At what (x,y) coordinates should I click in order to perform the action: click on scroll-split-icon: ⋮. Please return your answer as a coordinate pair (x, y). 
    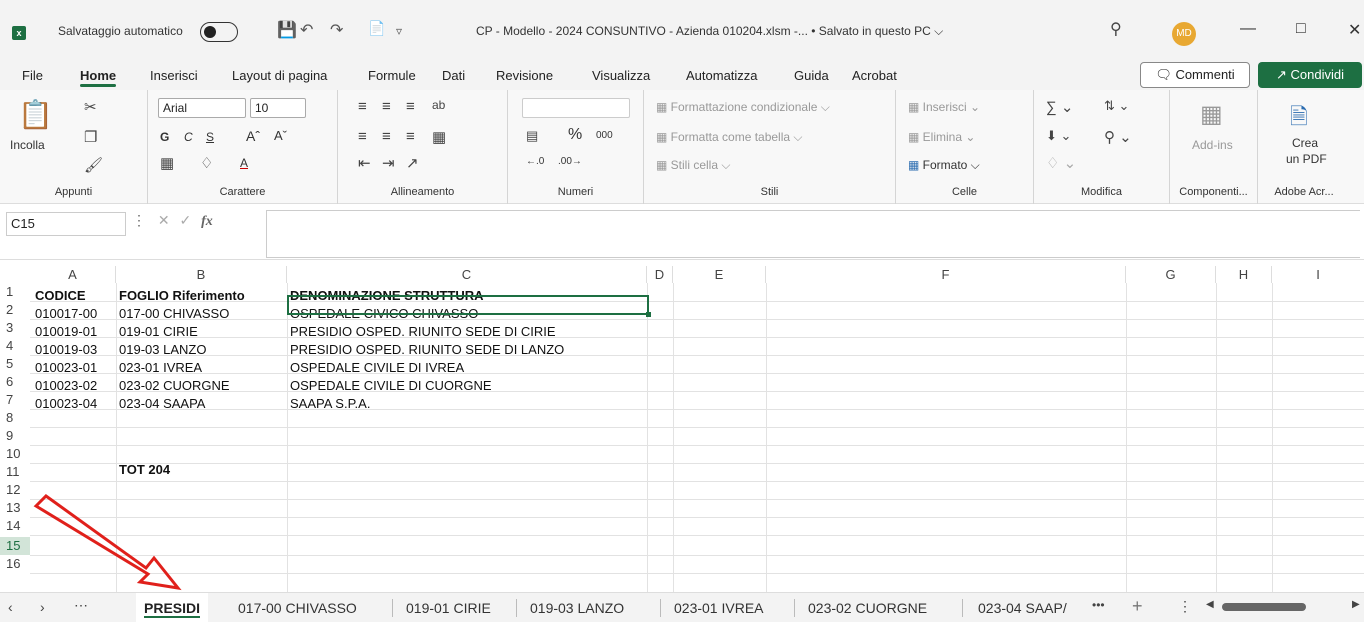
    Looking at the image, I should click on (1185, 606).